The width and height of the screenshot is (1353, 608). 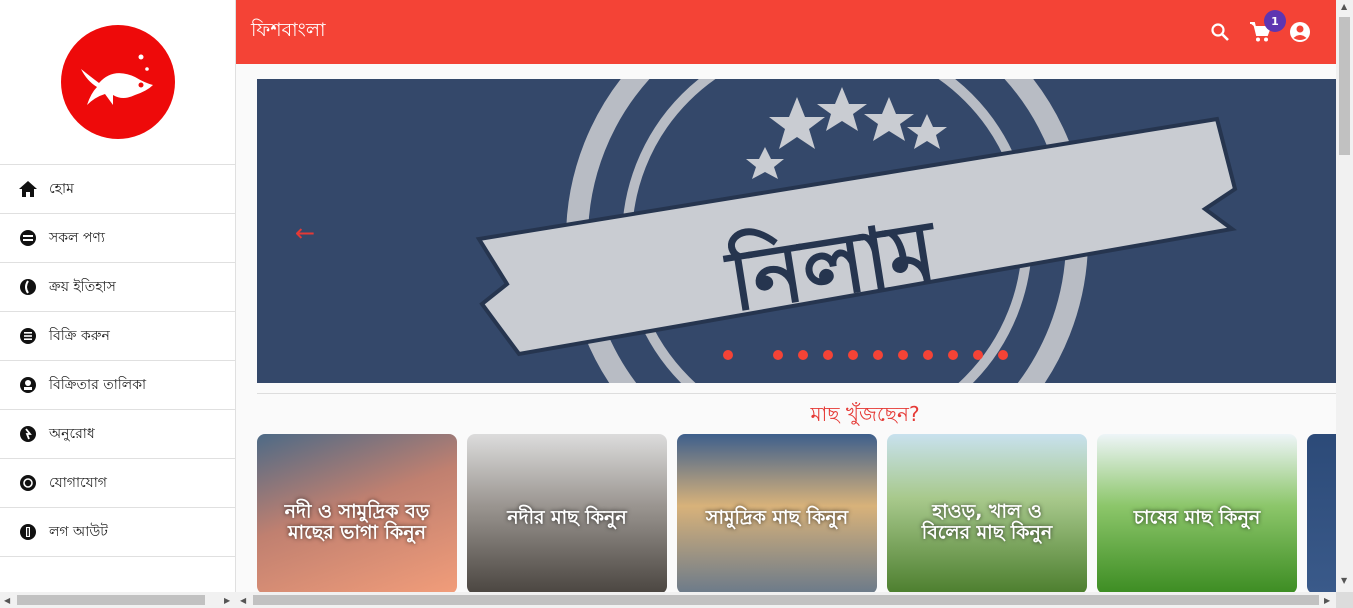 What do you see at coordinates (28, 532) in the screenshot?
I see `logout-icon` at bounding box center [28, 532].